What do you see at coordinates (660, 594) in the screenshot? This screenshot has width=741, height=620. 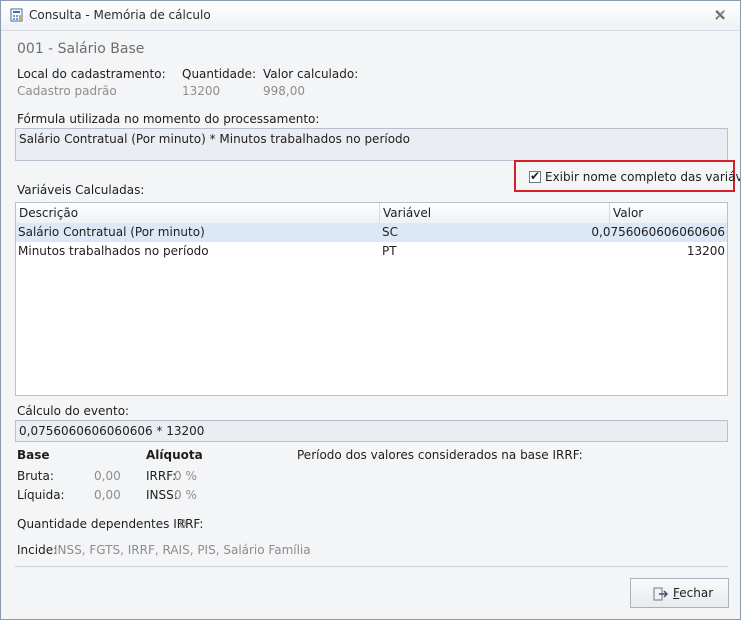 I see `exit-door-icon` at bounding box center [660, 594].